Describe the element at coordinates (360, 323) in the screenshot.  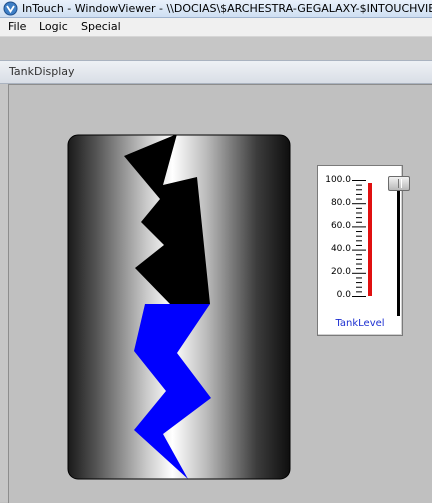
I see `slider-caption: TankLevel` at that location.